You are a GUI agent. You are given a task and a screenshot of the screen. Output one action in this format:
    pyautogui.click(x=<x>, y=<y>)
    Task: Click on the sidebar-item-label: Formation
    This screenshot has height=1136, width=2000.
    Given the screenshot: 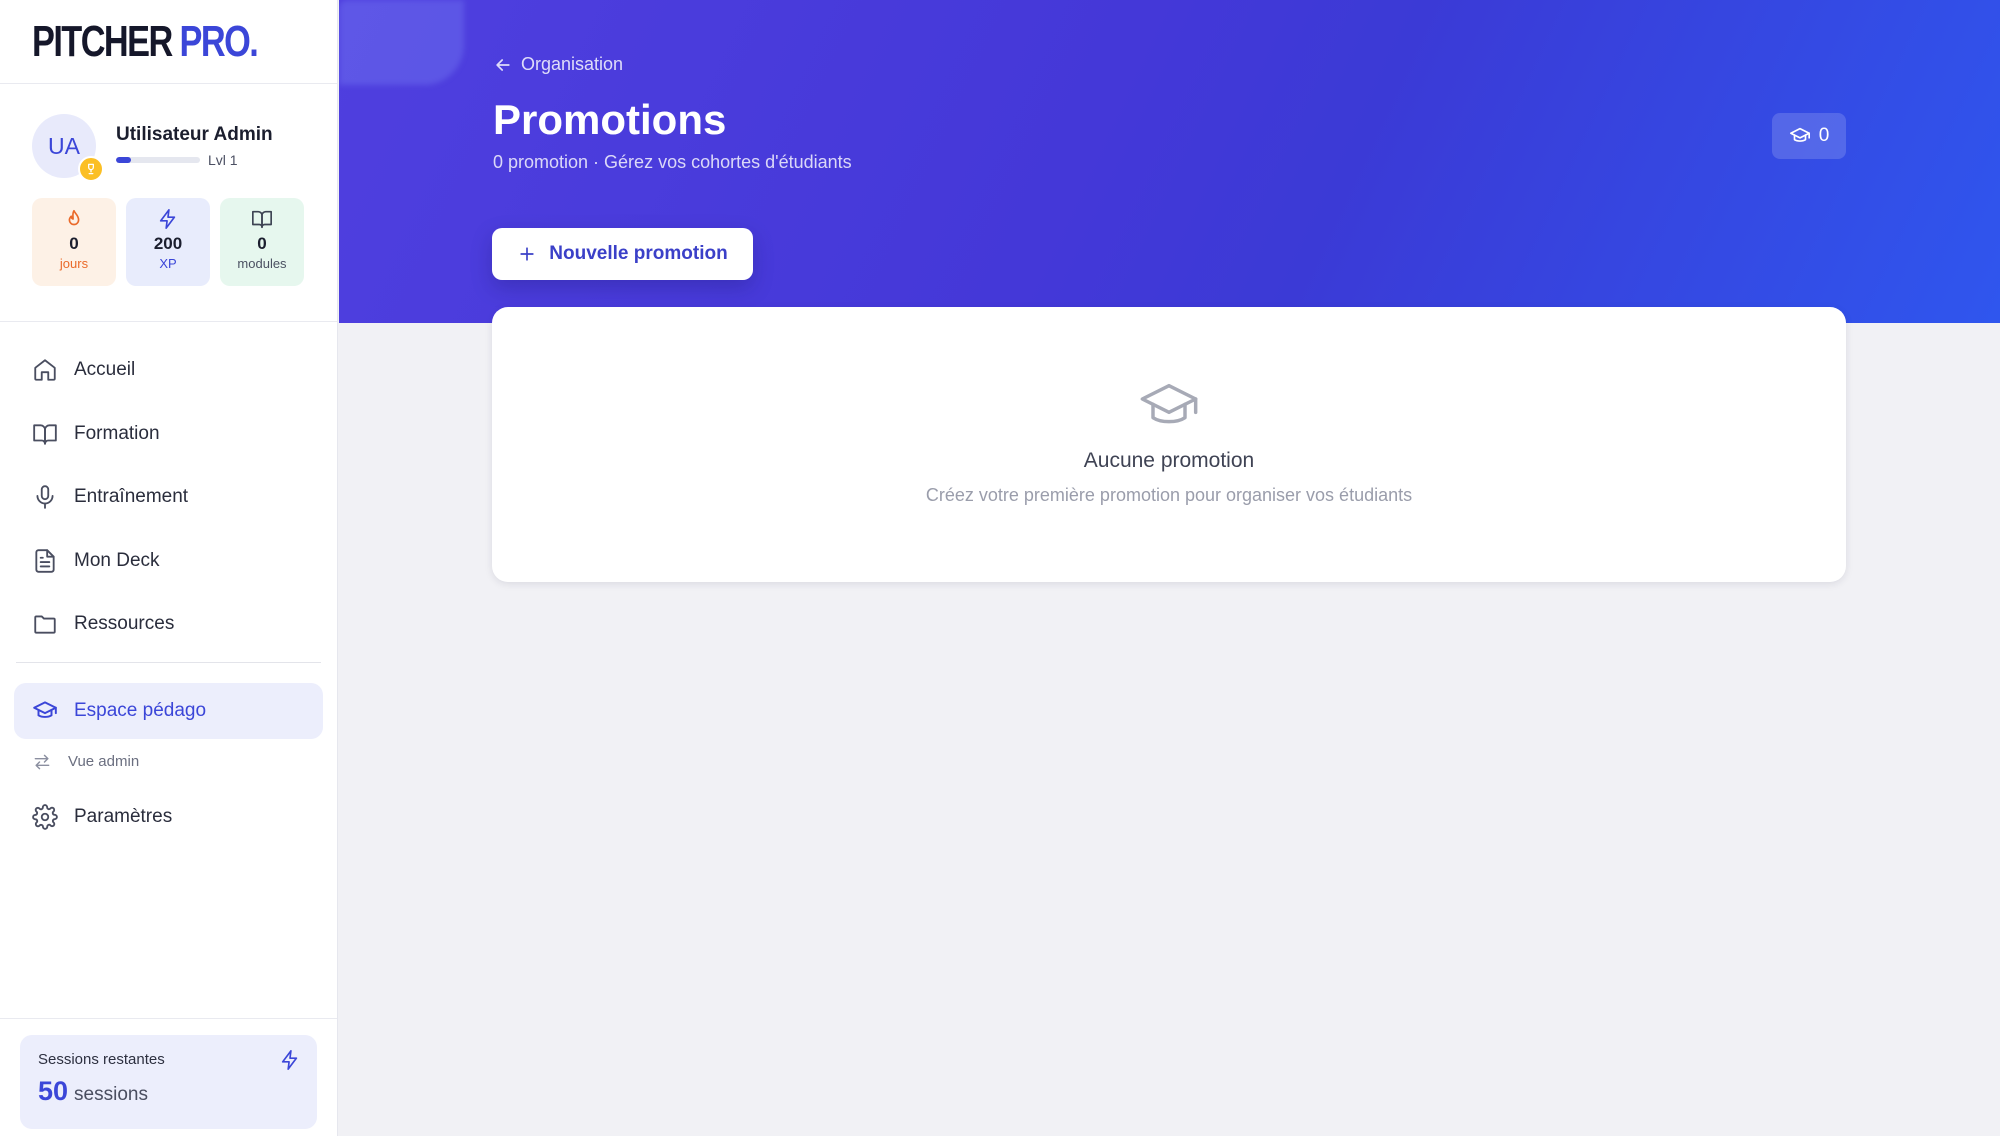 What is the action you would take?
    pyautogui.click(x=117, y=433)
    